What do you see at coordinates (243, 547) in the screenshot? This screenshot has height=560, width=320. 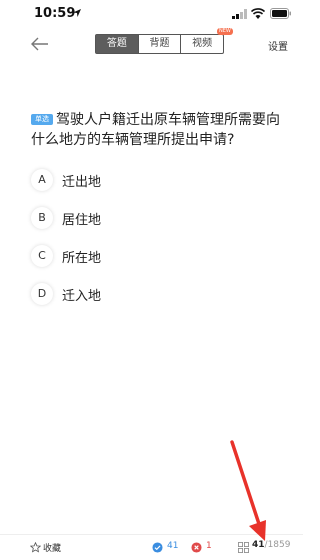 I see `grid-icon` at bounding box center [243, 547].